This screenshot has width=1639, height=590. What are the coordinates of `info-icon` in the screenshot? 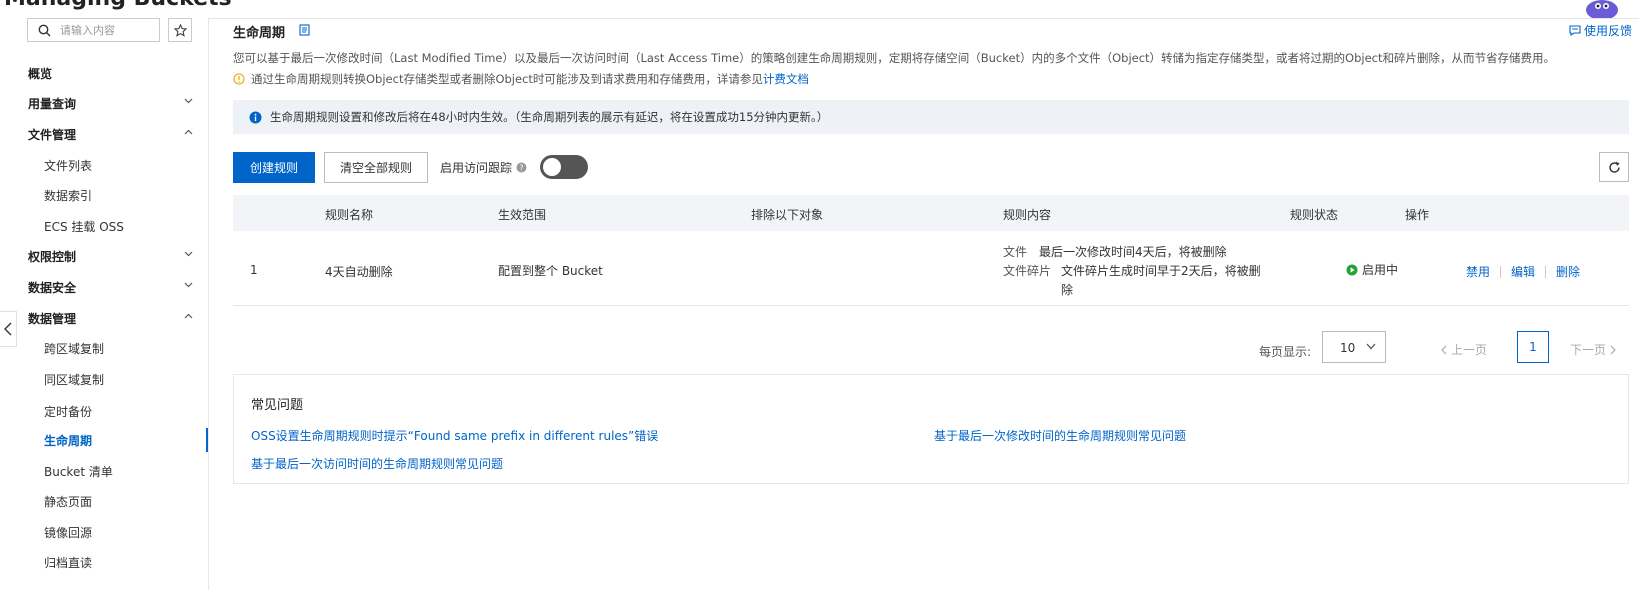 It's located at (255, 117).